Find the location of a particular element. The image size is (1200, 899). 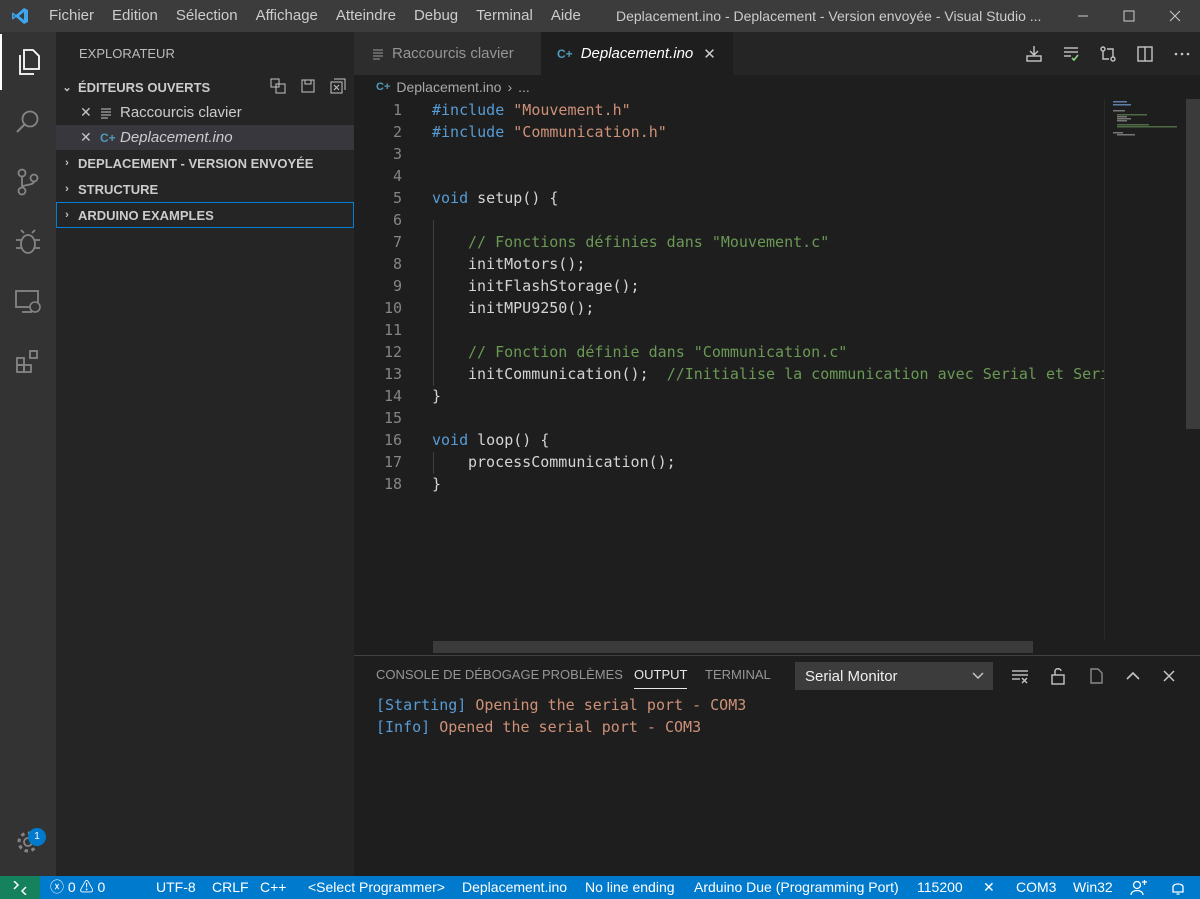

settings-badge: 1 is located at coordinates (37, 837).